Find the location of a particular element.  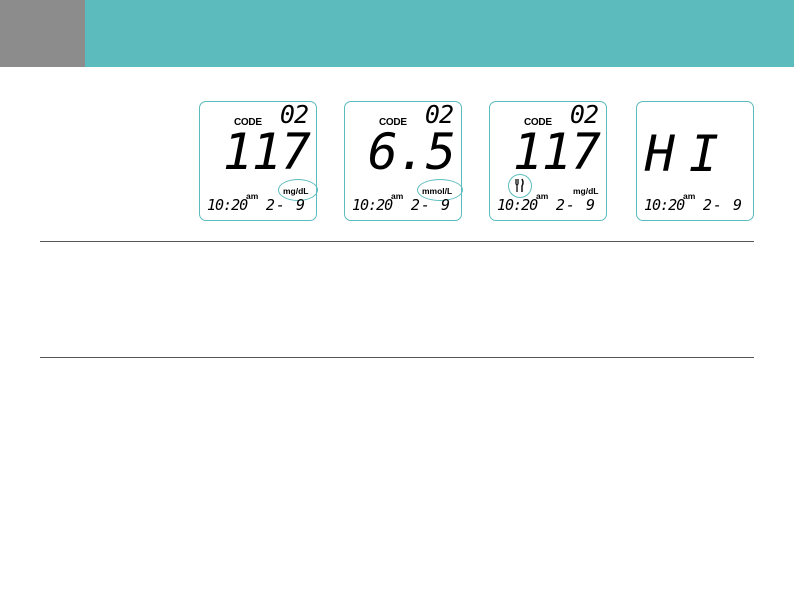

fork-knife-icon is located at coordinates (519, 185).